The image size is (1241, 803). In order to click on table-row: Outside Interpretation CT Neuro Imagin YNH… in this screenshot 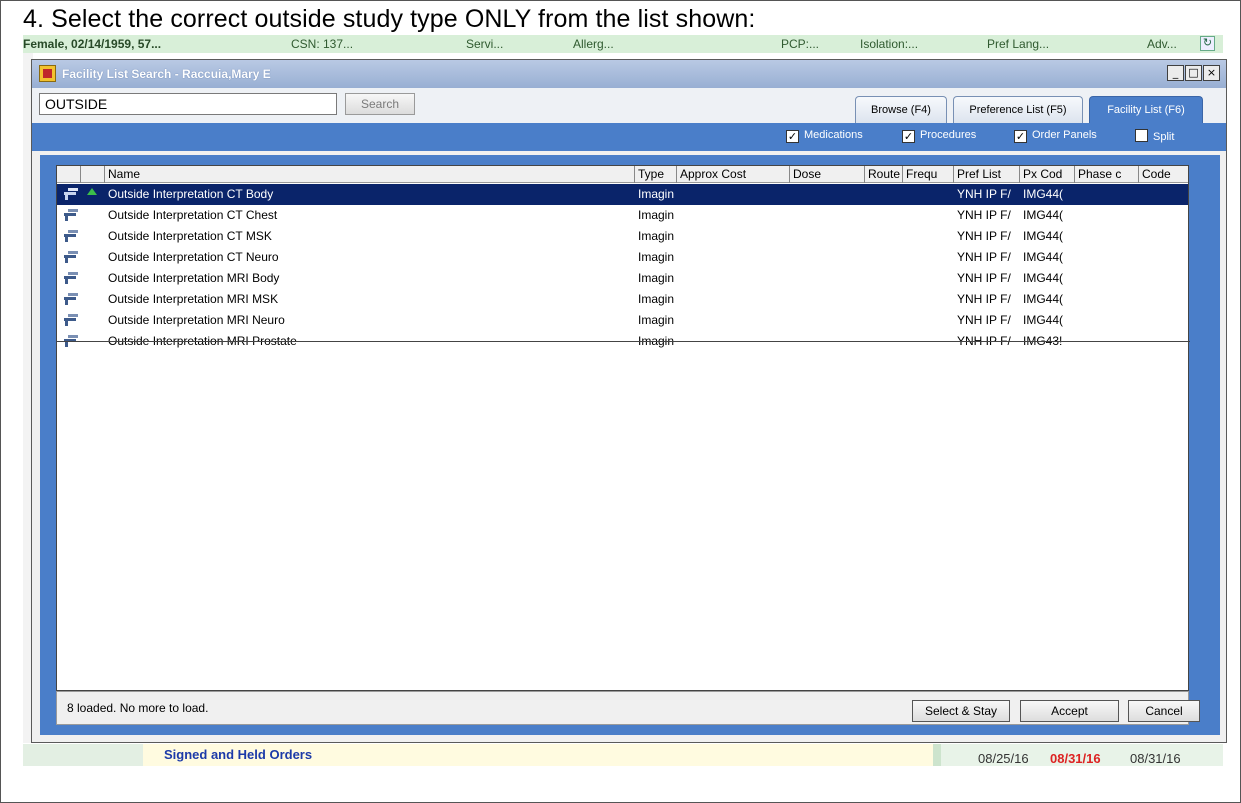, I will do `click(622, 257)`.